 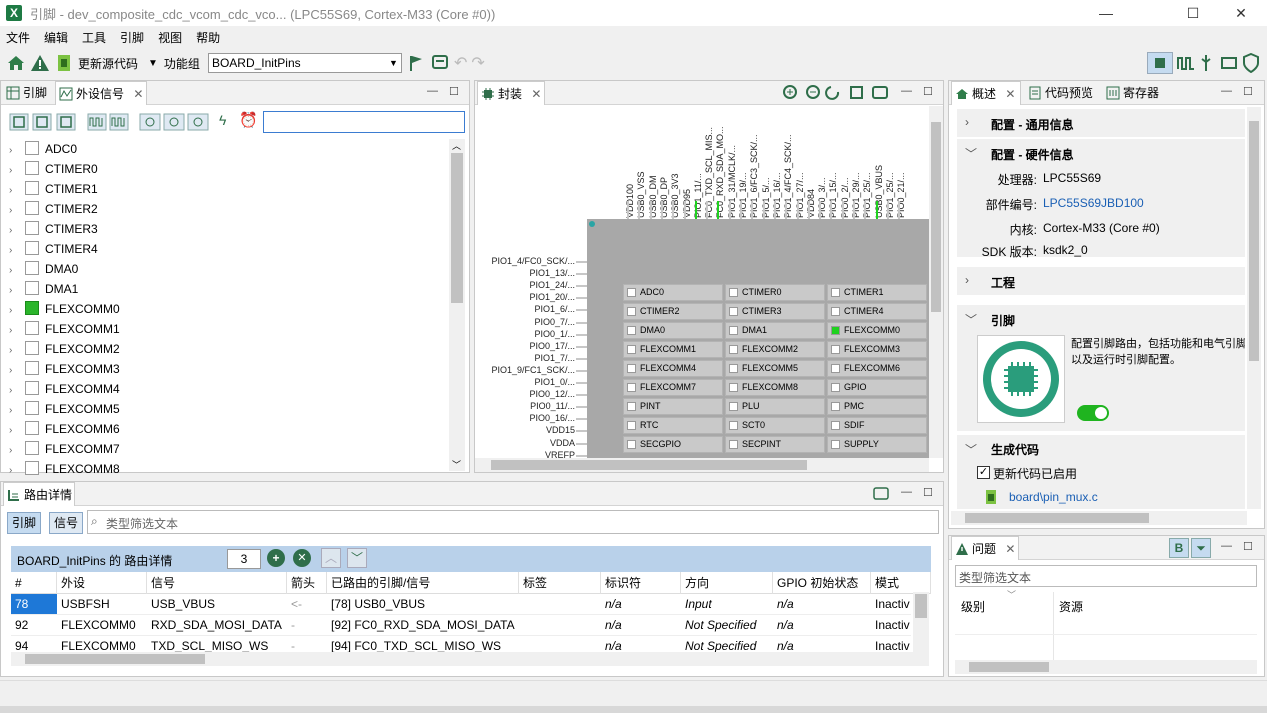 I want to click on tab-registers: 寄存器, so click(x=1138, y=93).